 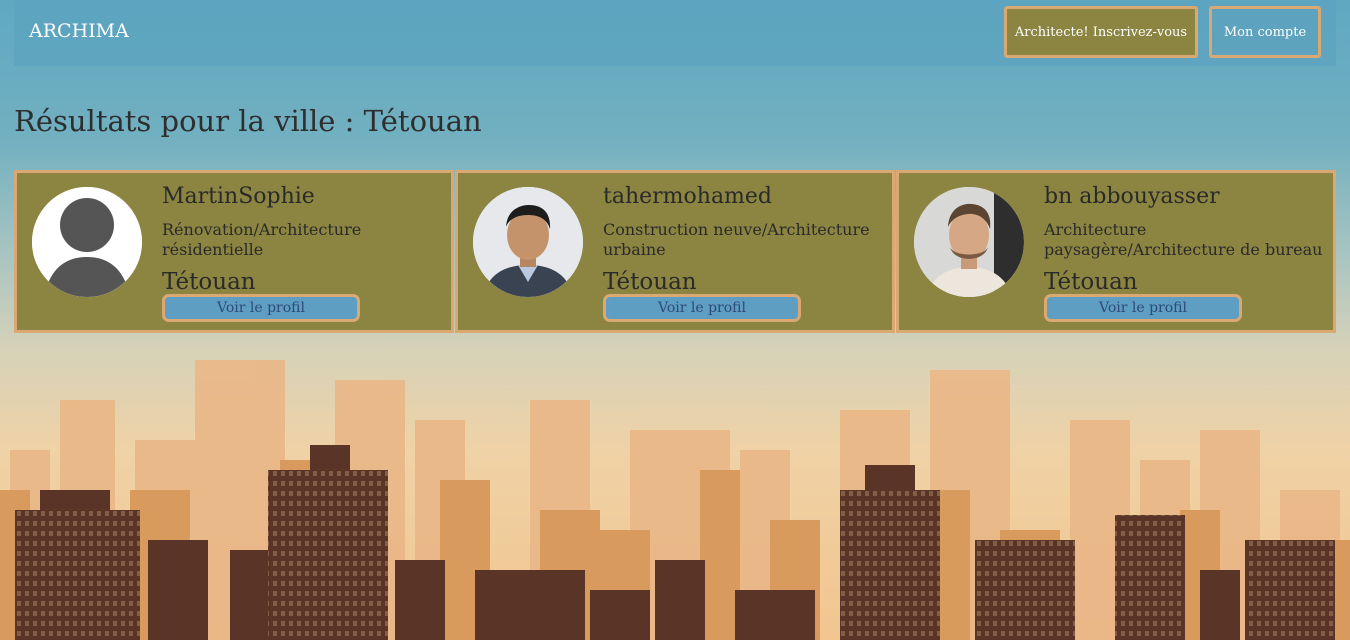 I want to click on architect-specialty: Construction neuve/Architecture urbaine, so click(x=736, y=239).